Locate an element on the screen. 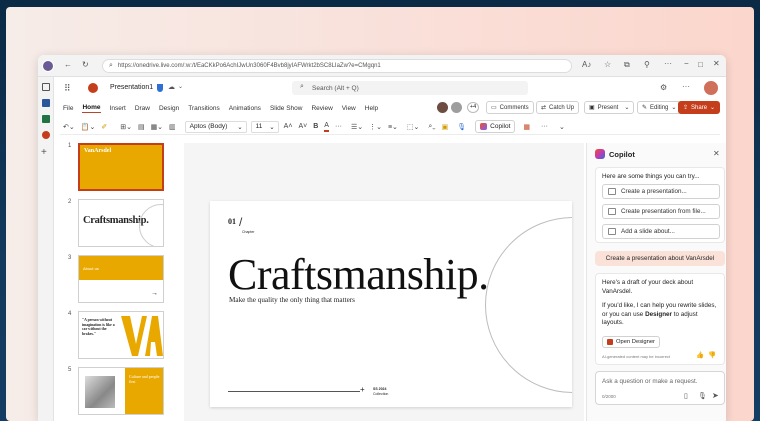  refresh-icon: ↻ is located at coordinates (85, 64).